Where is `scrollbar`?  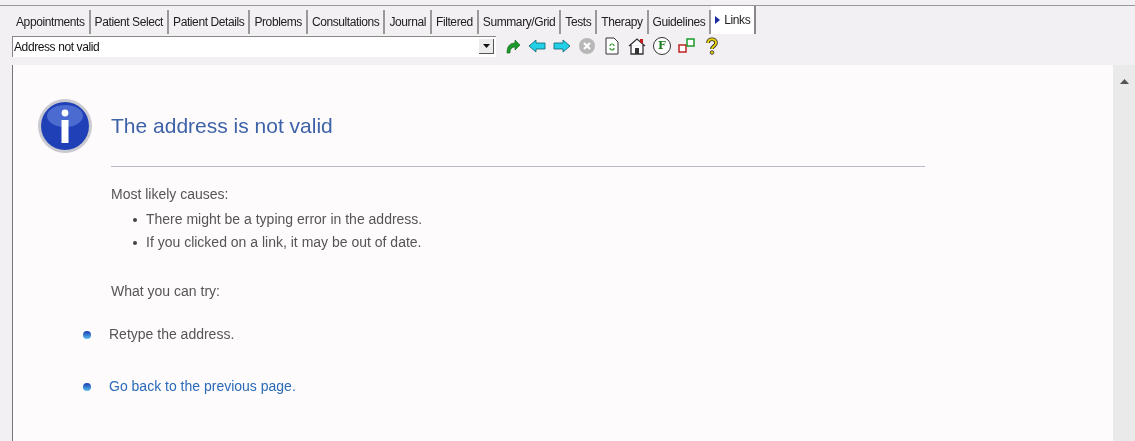 scrollbar is located at coordinates (1124, 253).